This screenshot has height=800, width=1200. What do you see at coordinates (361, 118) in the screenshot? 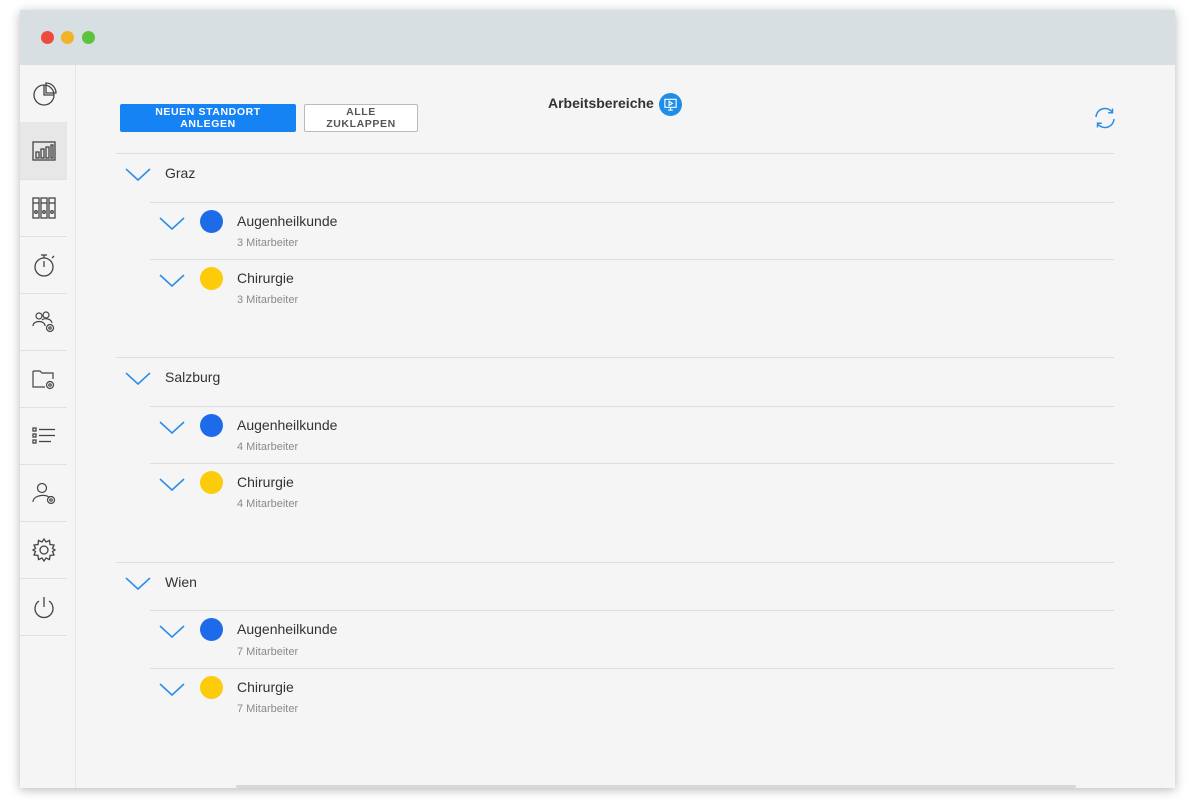
I see `collapse-all-button: ALLE ZUKLAPPEN` at bounding box center [361, 118].